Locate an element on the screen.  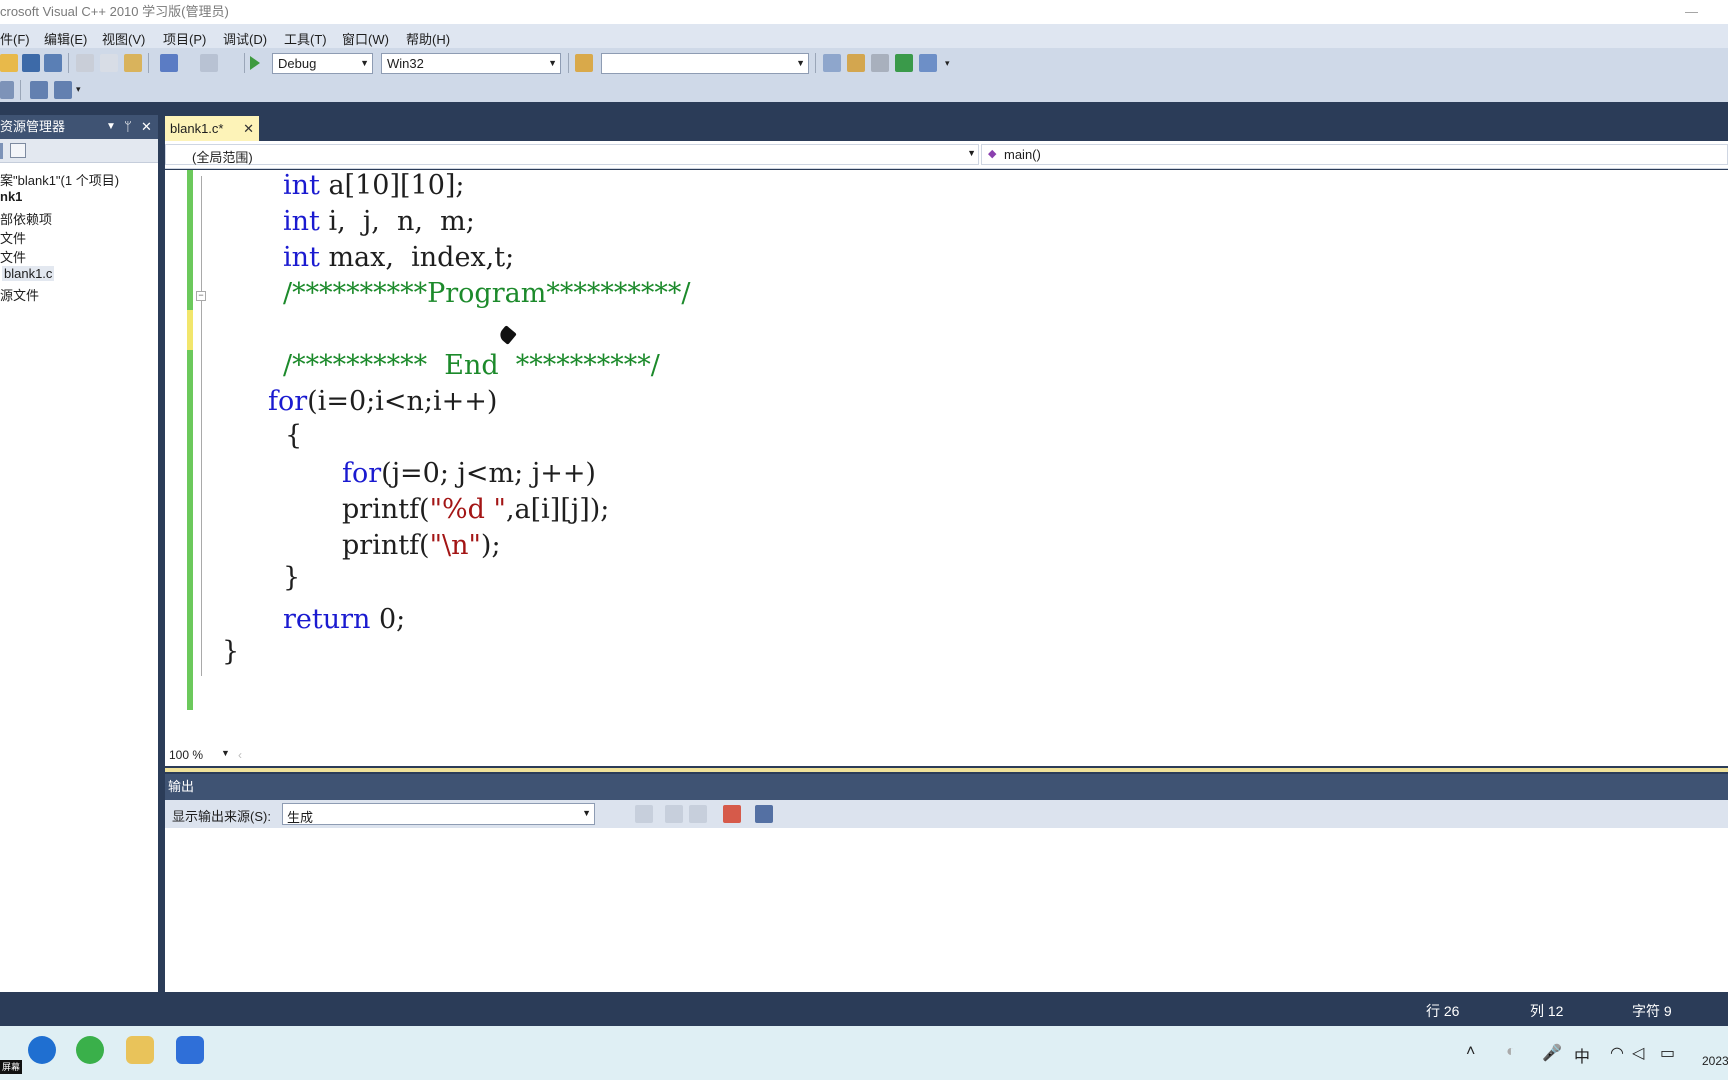
cut-icon is located at coordinates (85, 63).